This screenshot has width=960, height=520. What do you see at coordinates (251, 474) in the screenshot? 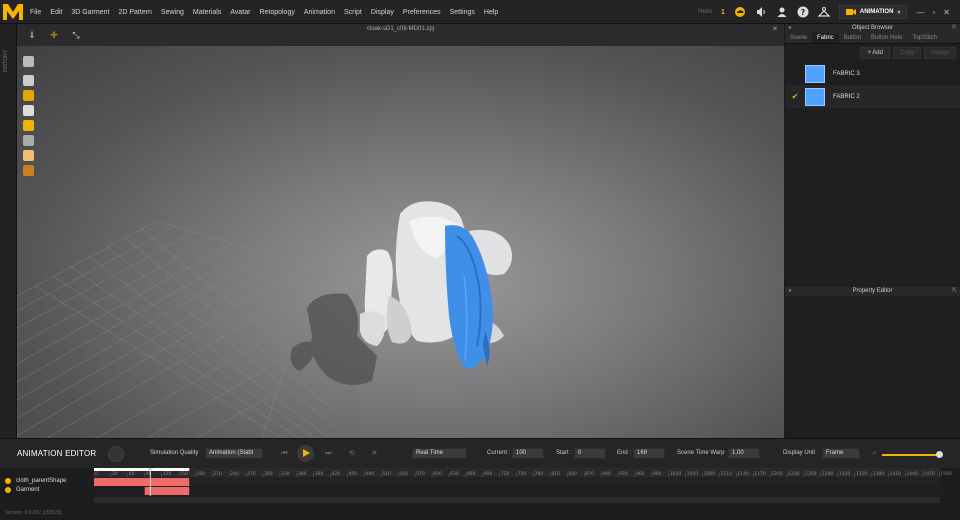
I see `timeline-tick-label: 270` at bounding box center [251, 474].